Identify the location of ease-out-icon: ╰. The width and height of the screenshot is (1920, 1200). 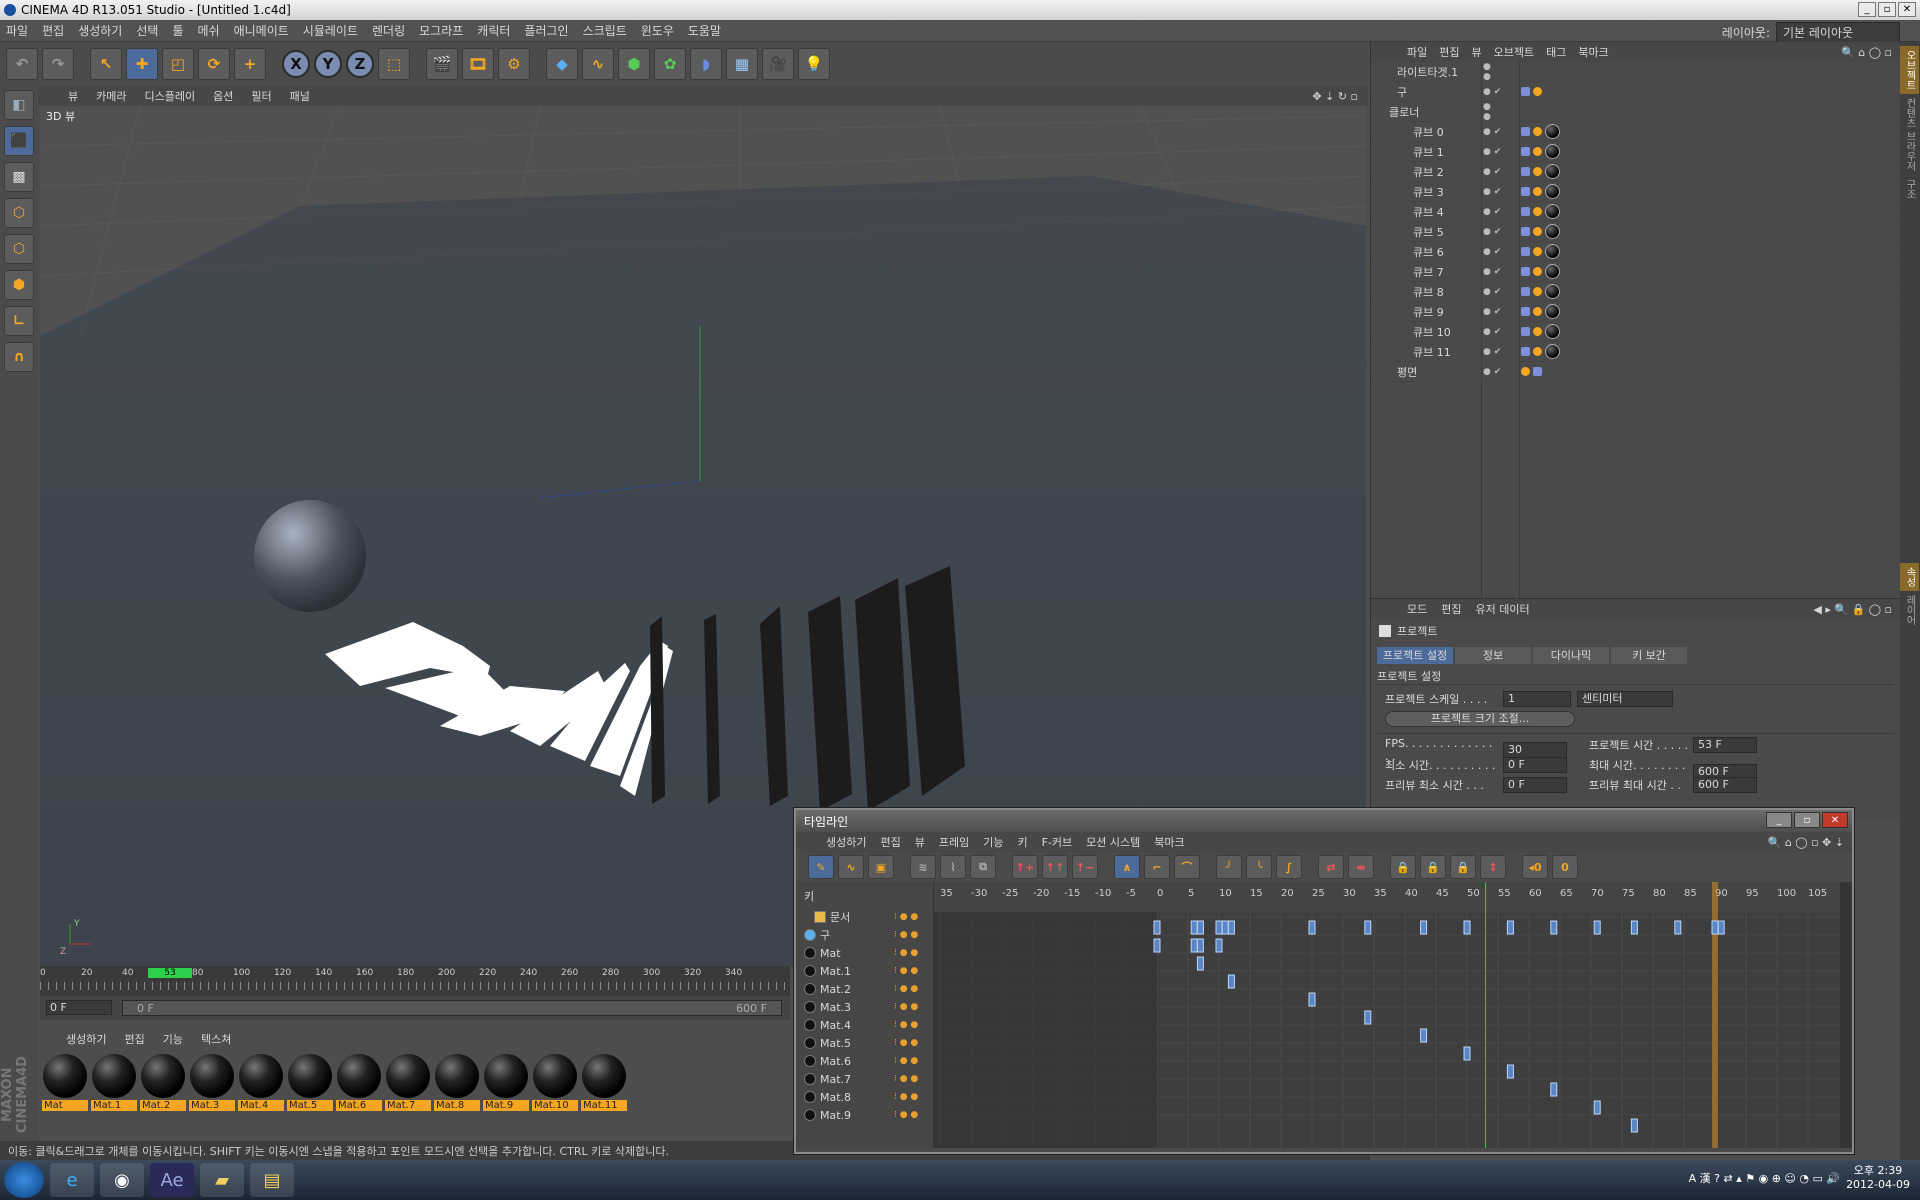
(1259, 867).